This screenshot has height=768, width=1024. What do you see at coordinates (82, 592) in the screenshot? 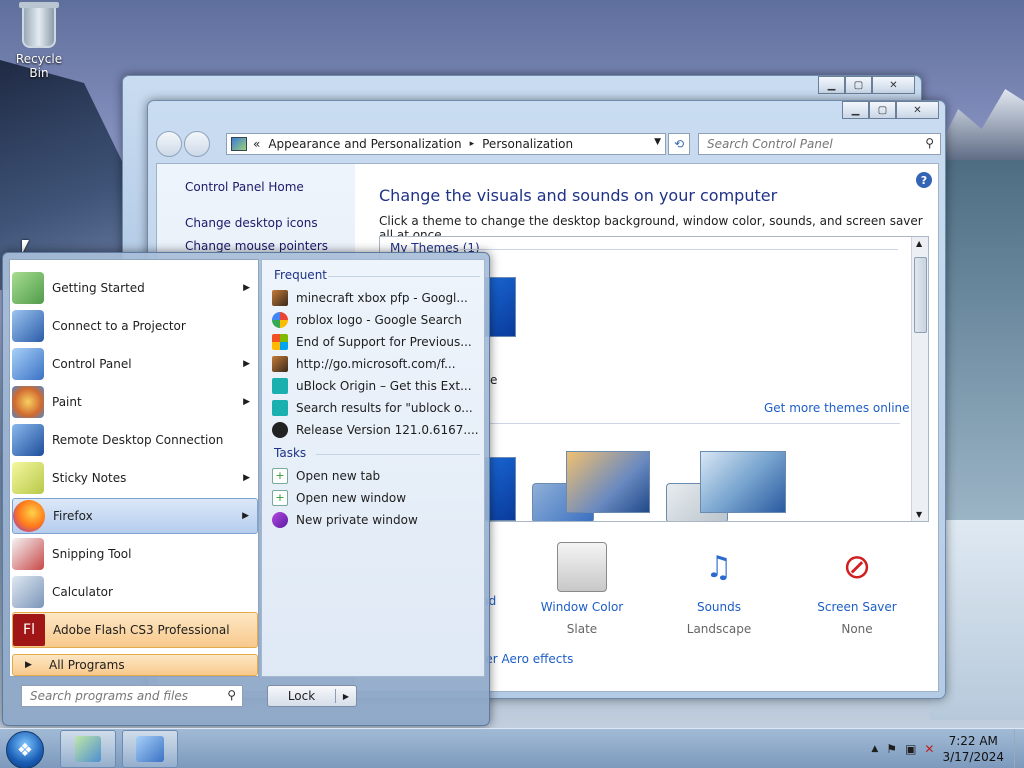
I see `program-label: Calculator` at bounding box center [82, 592].